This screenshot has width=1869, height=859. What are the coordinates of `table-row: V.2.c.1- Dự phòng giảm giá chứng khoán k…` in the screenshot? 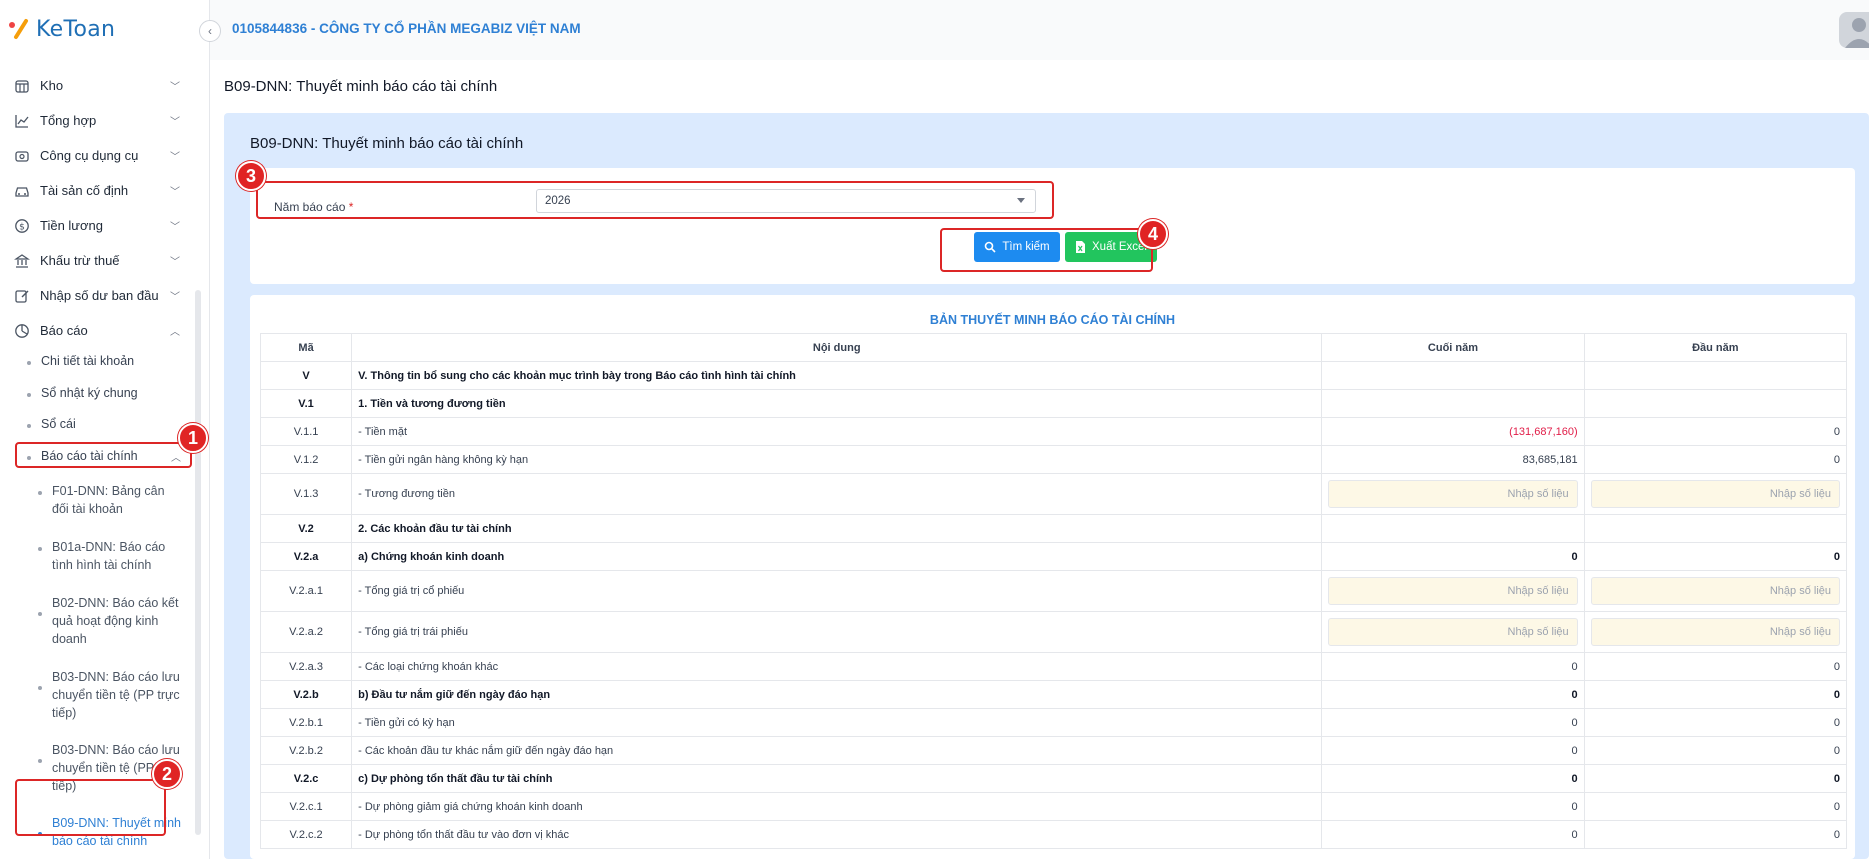 It's located at (1053, 806).